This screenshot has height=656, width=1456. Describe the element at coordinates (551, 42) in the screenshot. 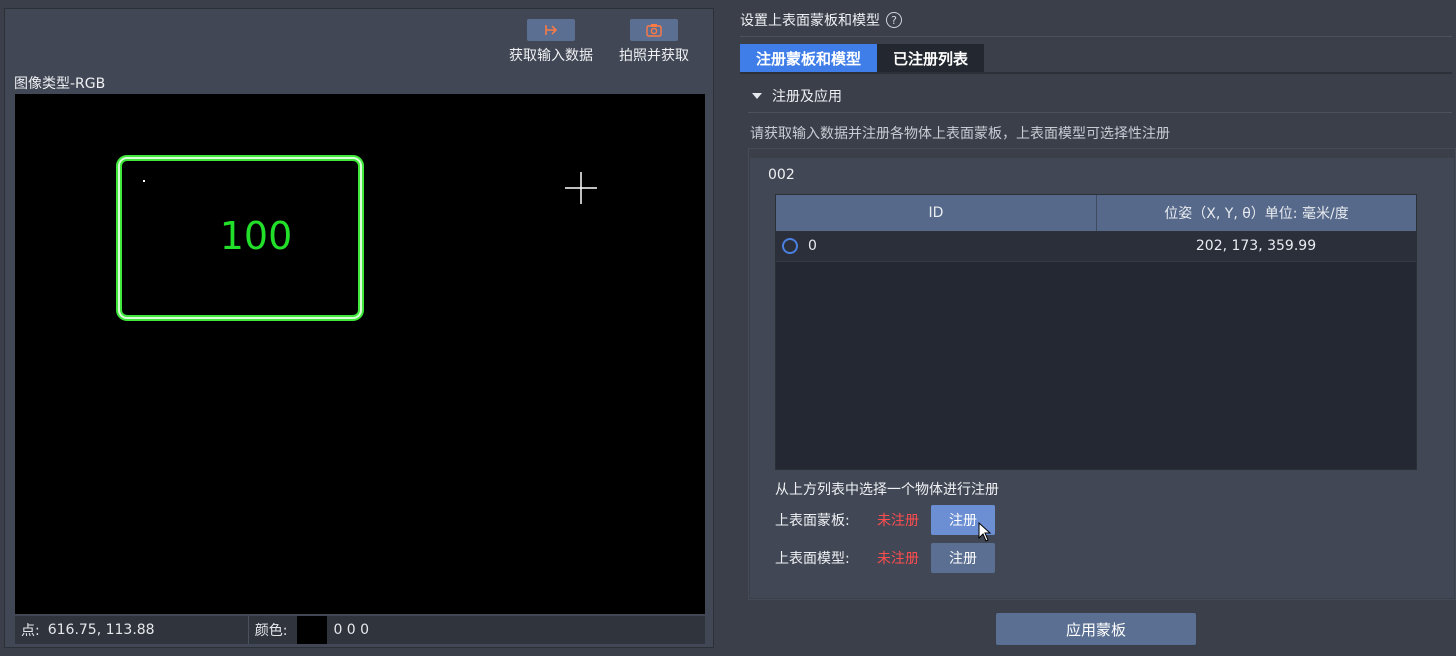

I see `get-input-data-button: 获取输入数据` at that location.